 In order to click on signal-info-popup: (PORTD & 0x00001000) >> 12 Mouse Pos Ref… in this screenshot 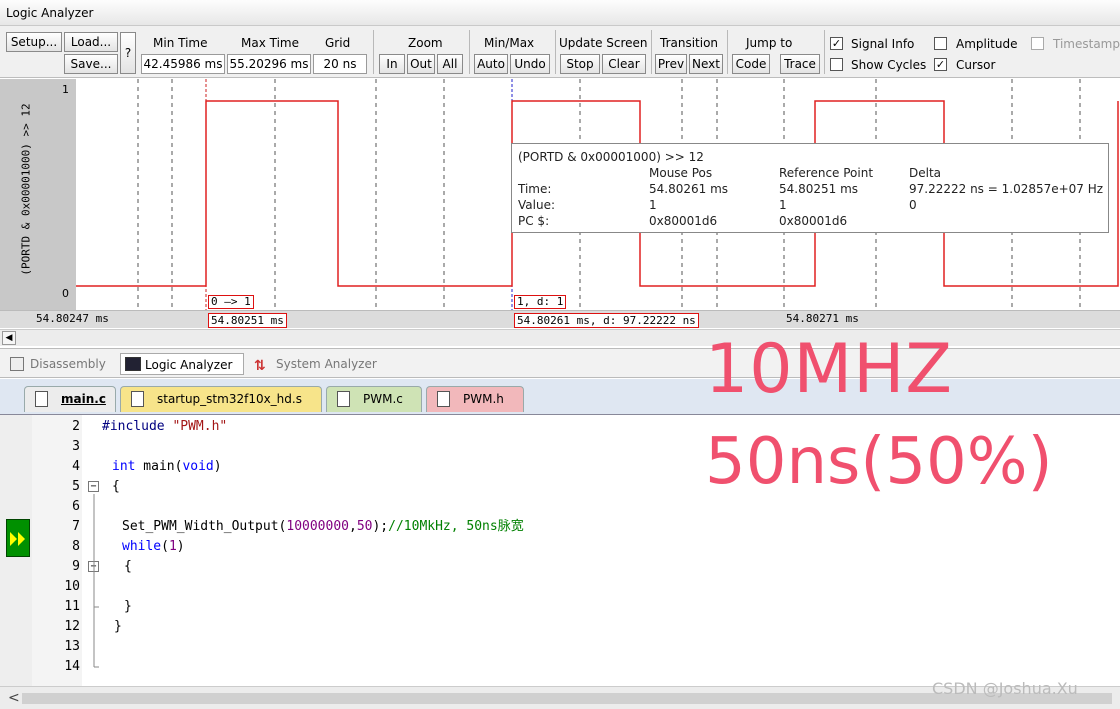, I will do `click(810, 188)`.